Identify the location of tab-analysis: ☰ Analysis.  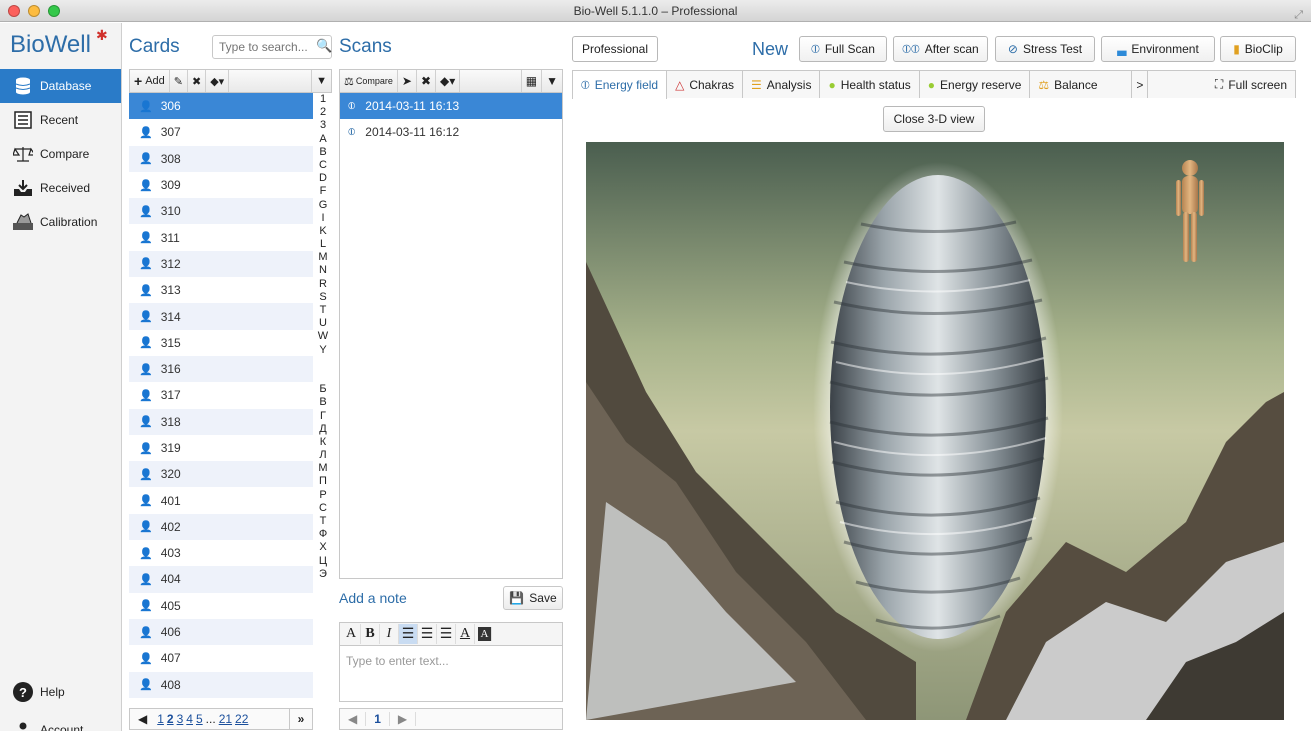
(782, 84).